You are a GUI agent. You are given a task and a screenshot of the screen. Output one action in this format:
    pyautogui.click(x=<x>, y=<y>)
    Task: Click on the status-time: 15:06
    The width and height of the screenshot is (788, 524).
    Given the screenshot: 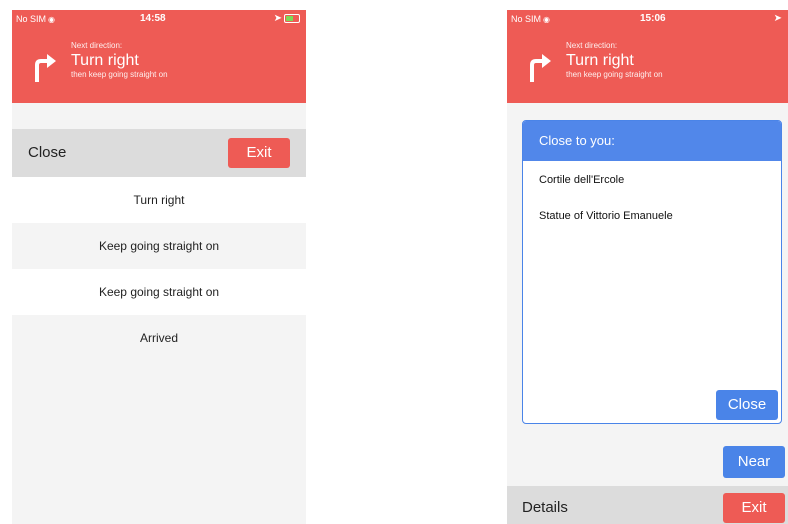 What is the action you would take?
    pyautogui.click(x=653, y=18)
    